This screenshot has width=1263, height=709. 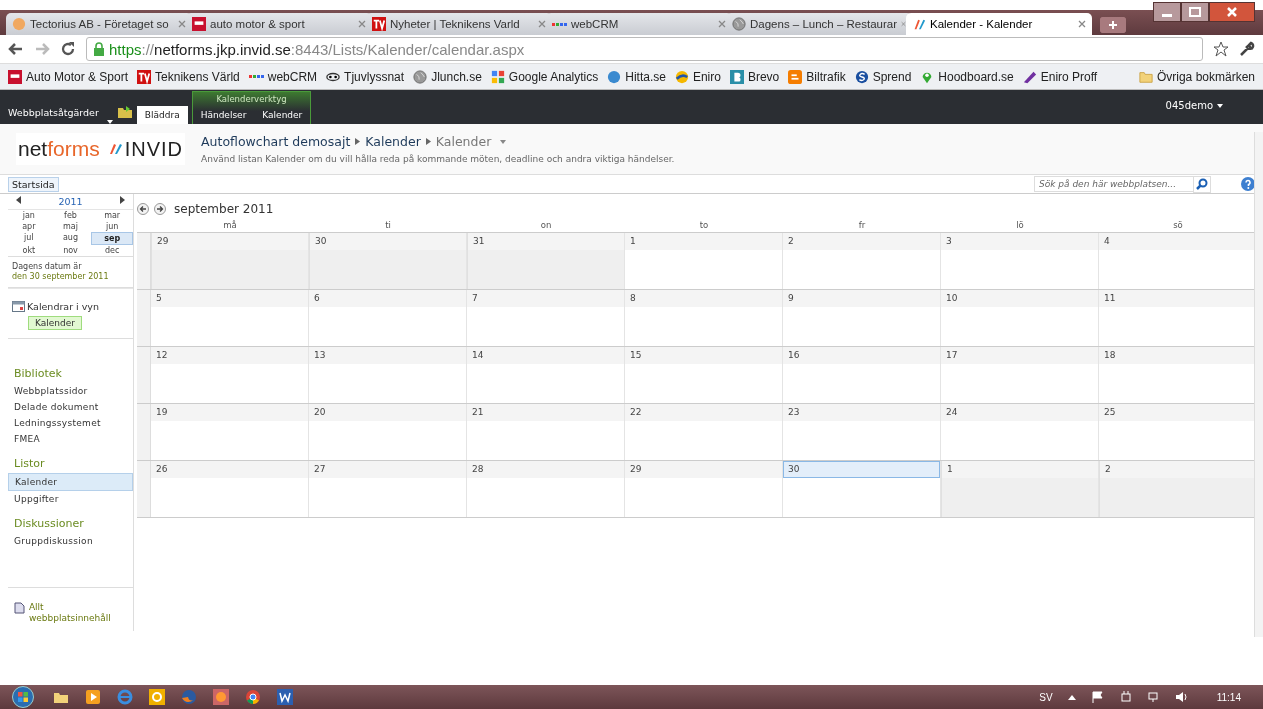 What do you see at coordinates (70, 499) in the screenshot?
I see `nav-link: Uppgifter` at bounding box center [70, 499].